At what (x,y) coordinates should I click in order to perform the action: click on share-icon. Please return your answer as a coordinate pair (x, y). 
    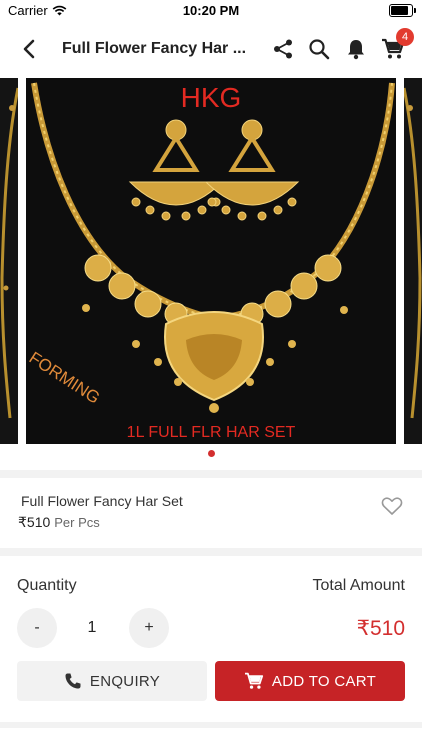
    Looking at the image, I should click on (283, 49).